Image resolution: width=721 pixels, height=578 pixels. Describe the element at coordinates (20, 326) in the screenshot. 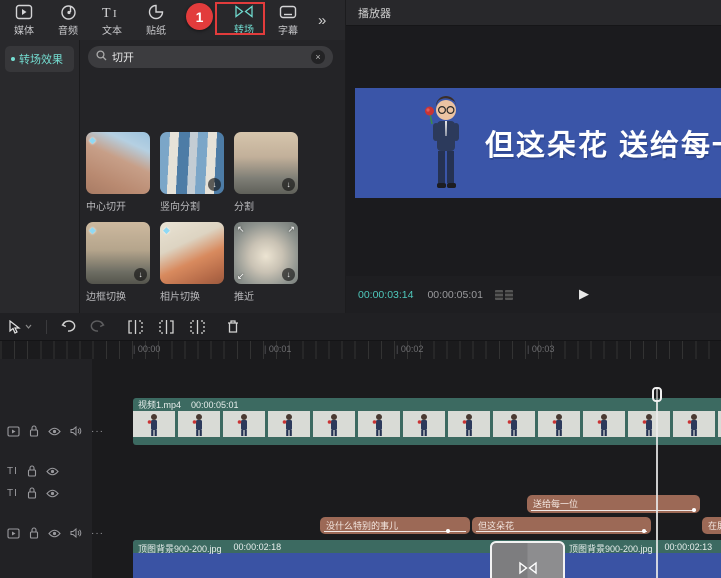

I see `select-tool-button` at that location.